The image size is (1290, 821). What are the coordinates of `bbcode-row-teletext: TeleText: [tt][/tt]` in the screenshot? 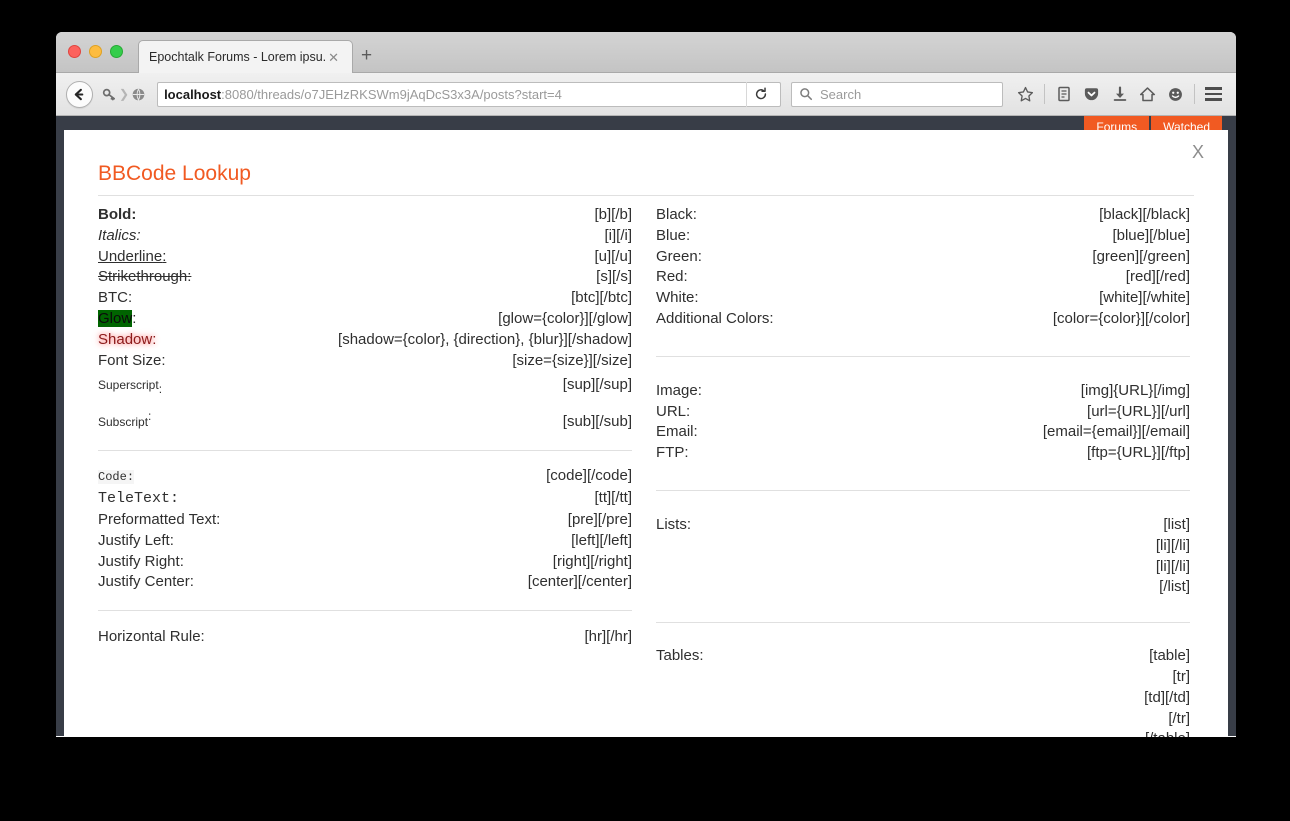 It's located at (365, 499).